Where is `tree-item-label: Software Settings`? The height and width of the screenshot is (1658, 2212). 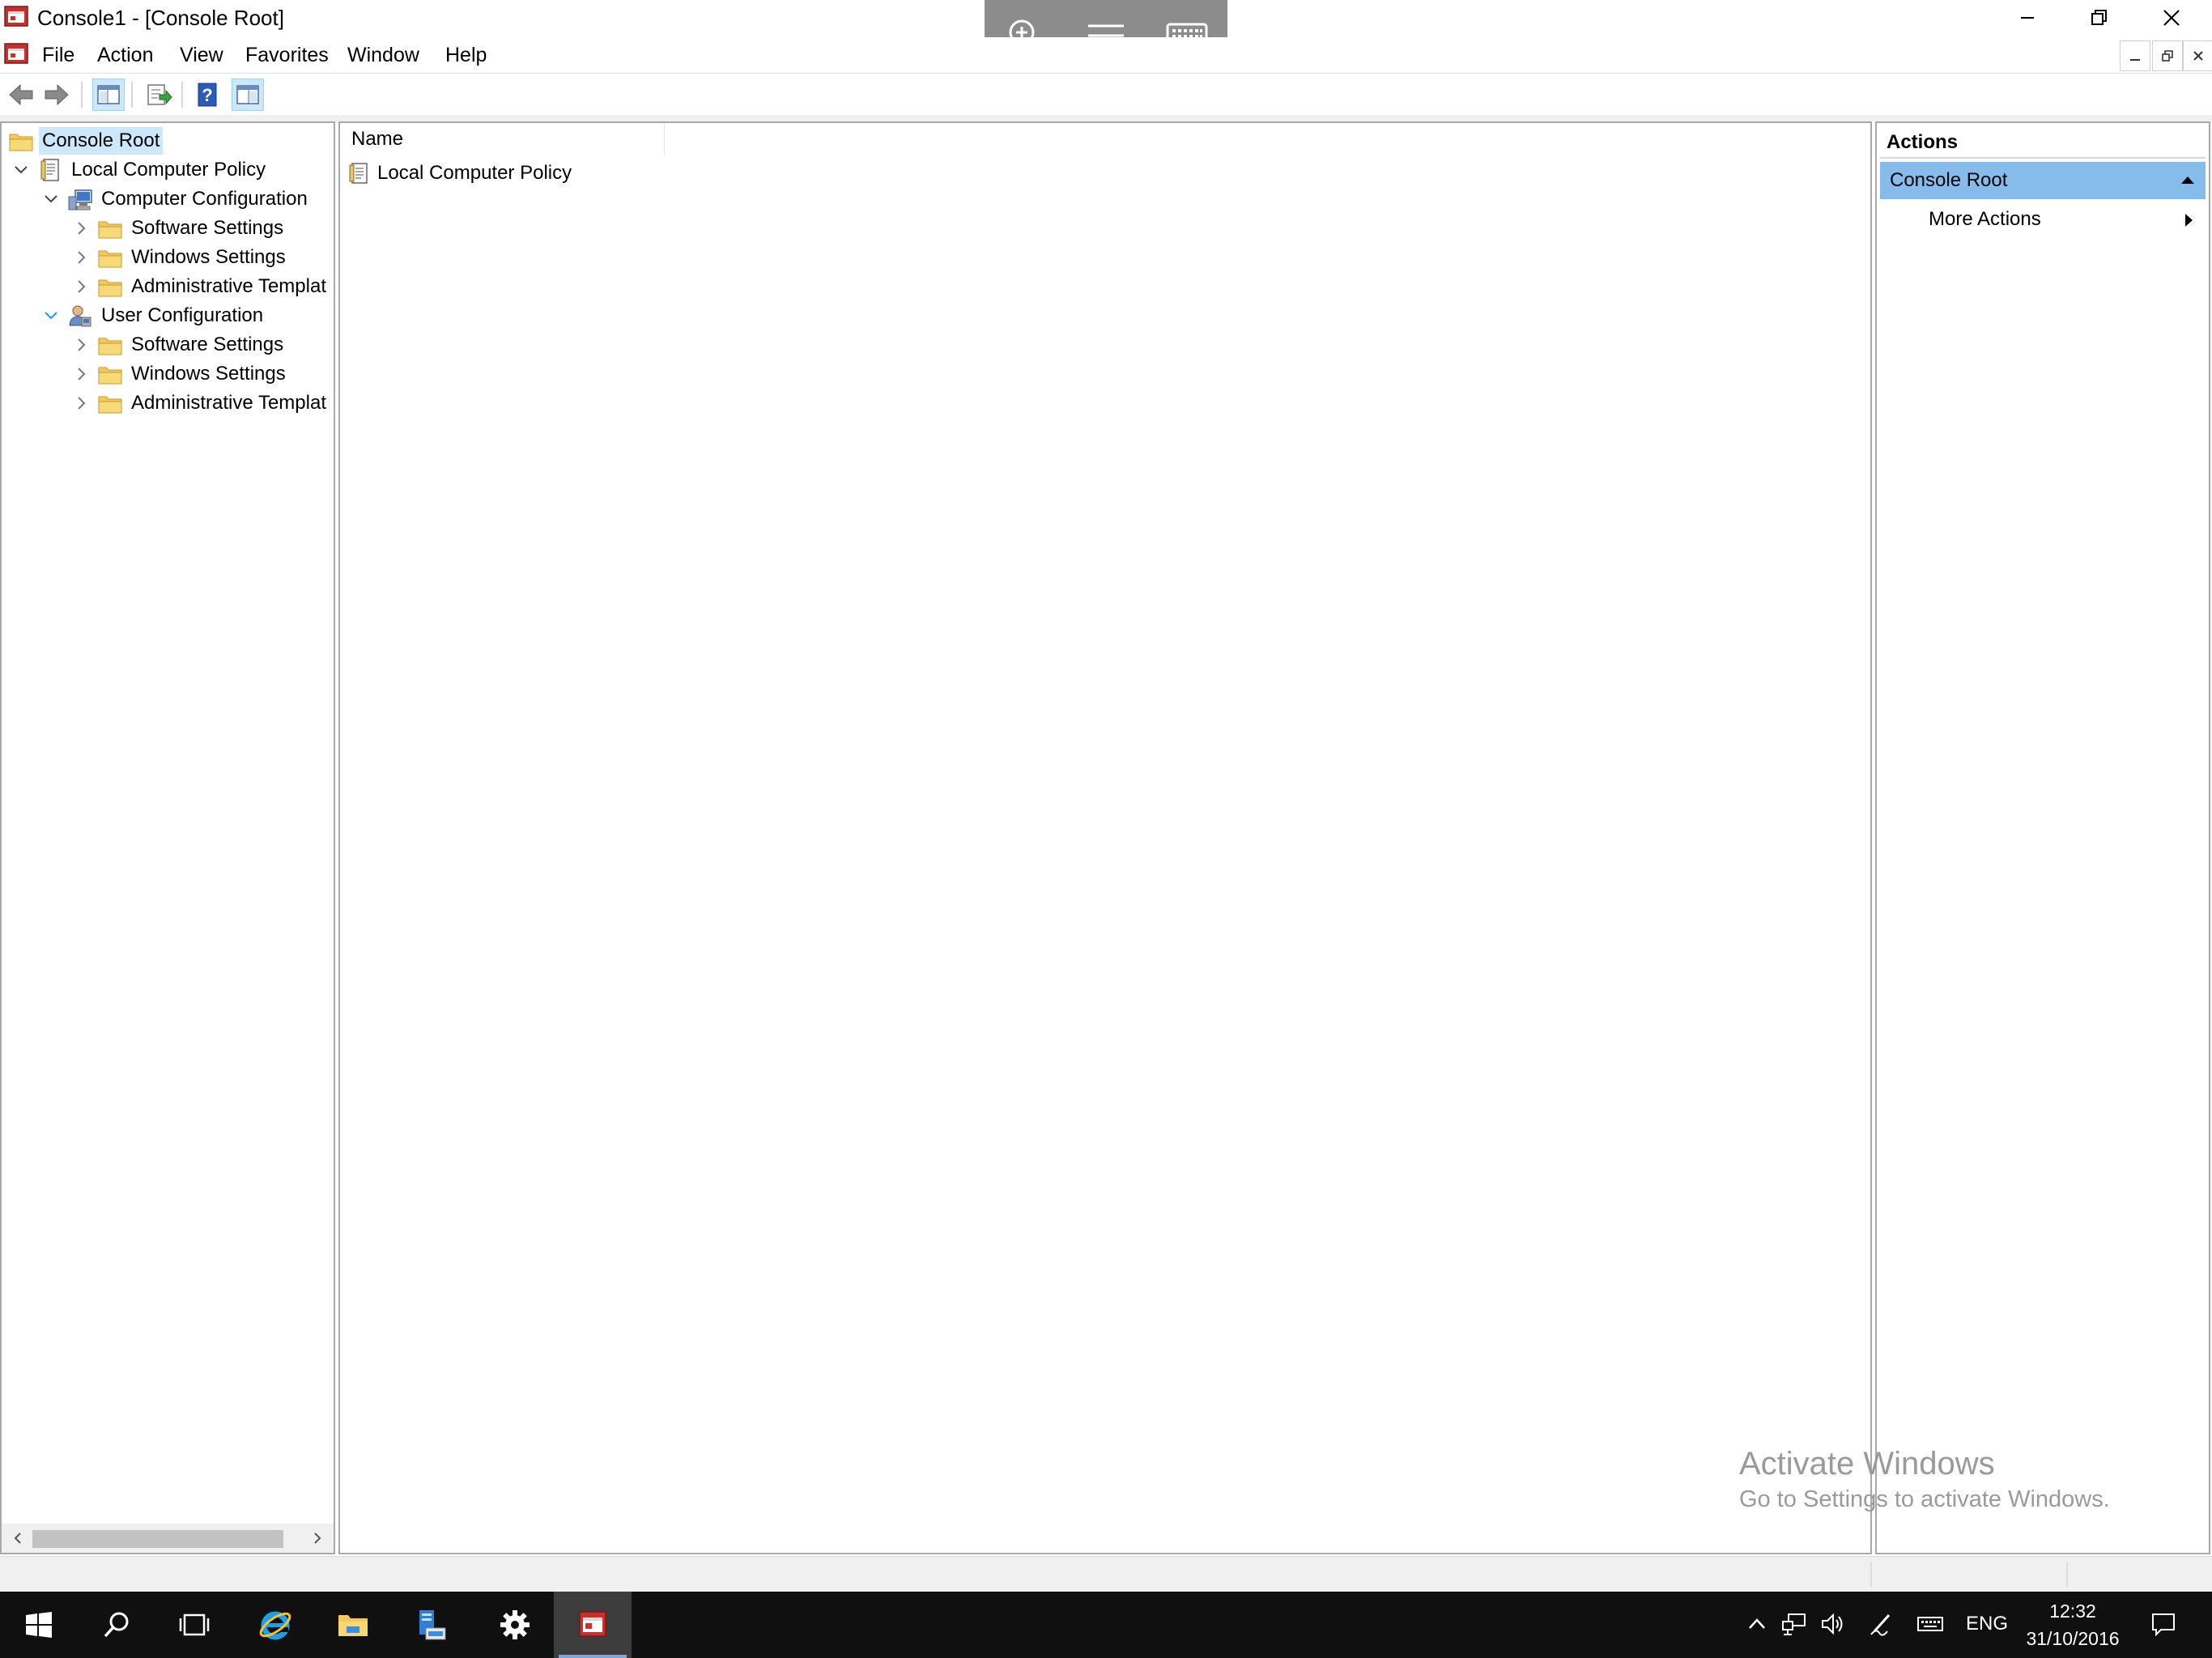
tree-item-label: Software Settings is located at coordinates (208, 228).